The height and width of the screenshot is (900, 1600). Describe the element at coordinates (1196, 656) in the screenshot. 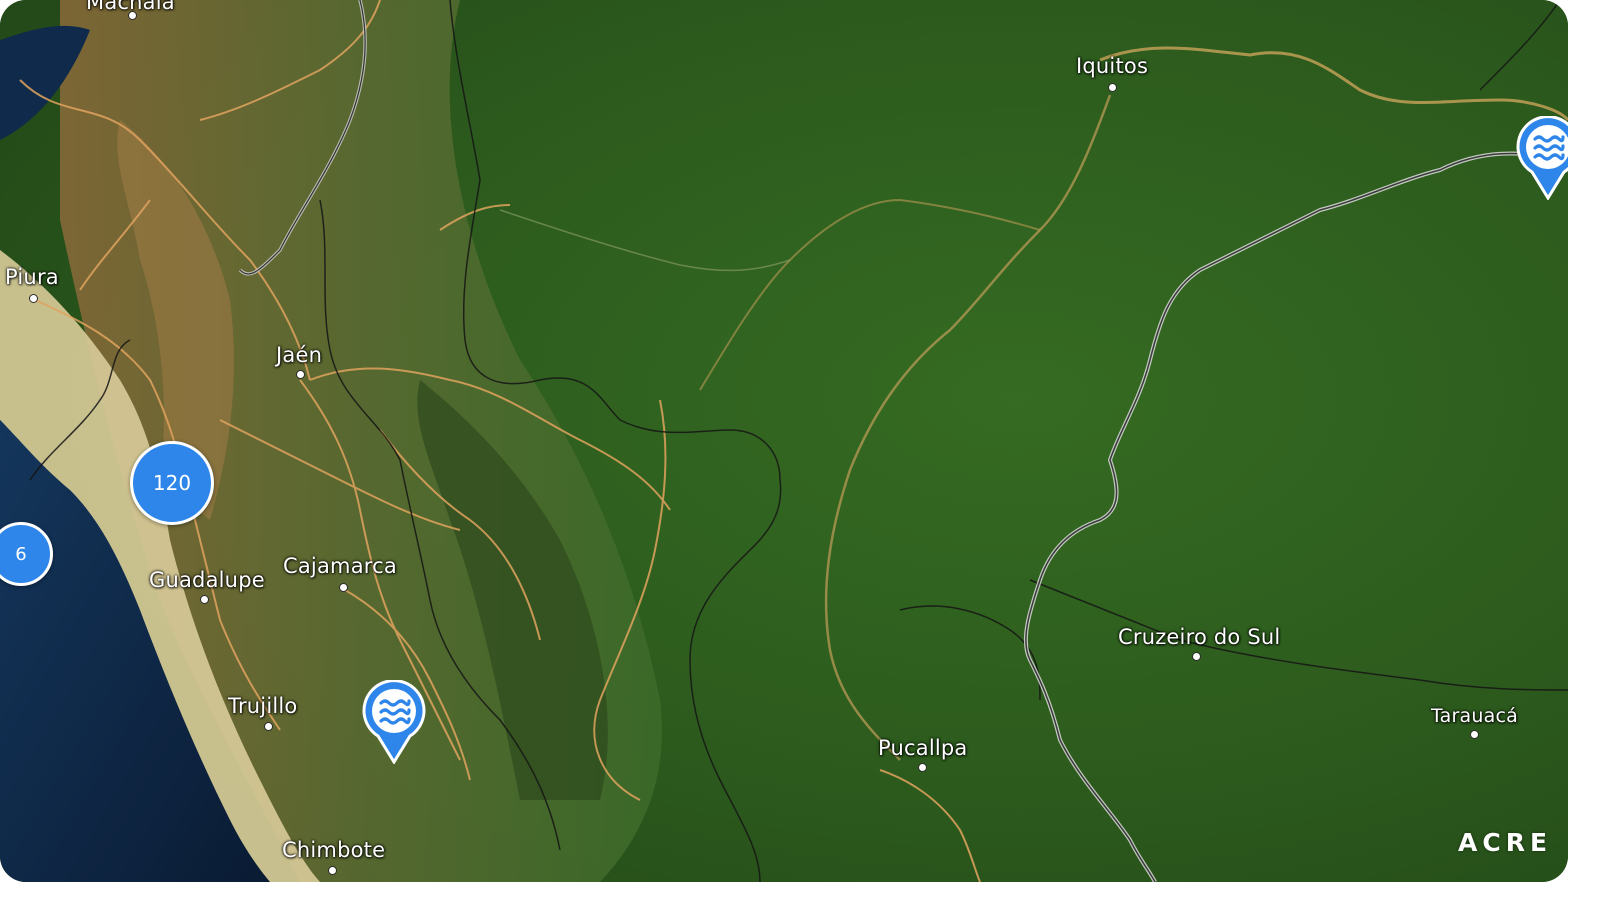

I see `place-dot-cruzeiro-do-sul` at that location.